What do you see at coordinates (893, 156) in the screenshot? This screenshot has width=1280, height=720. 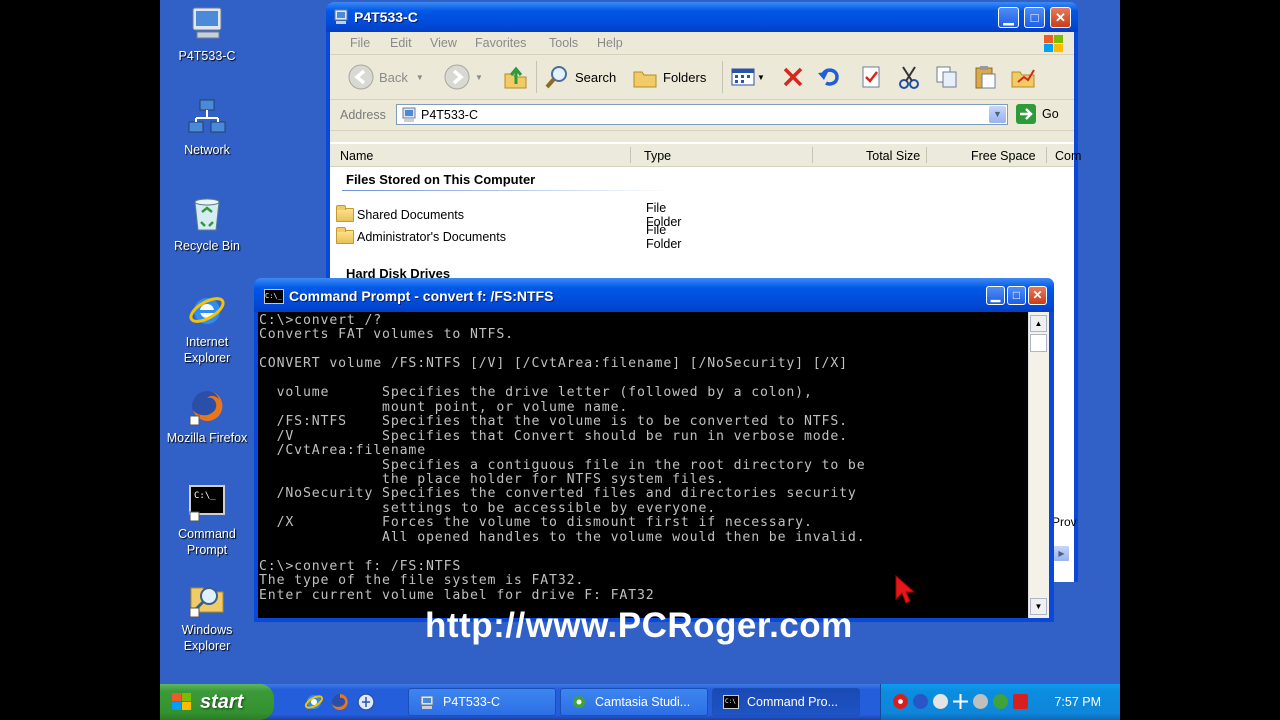 I see `column-total-size: Total Size` at bounding box center [893, 156].